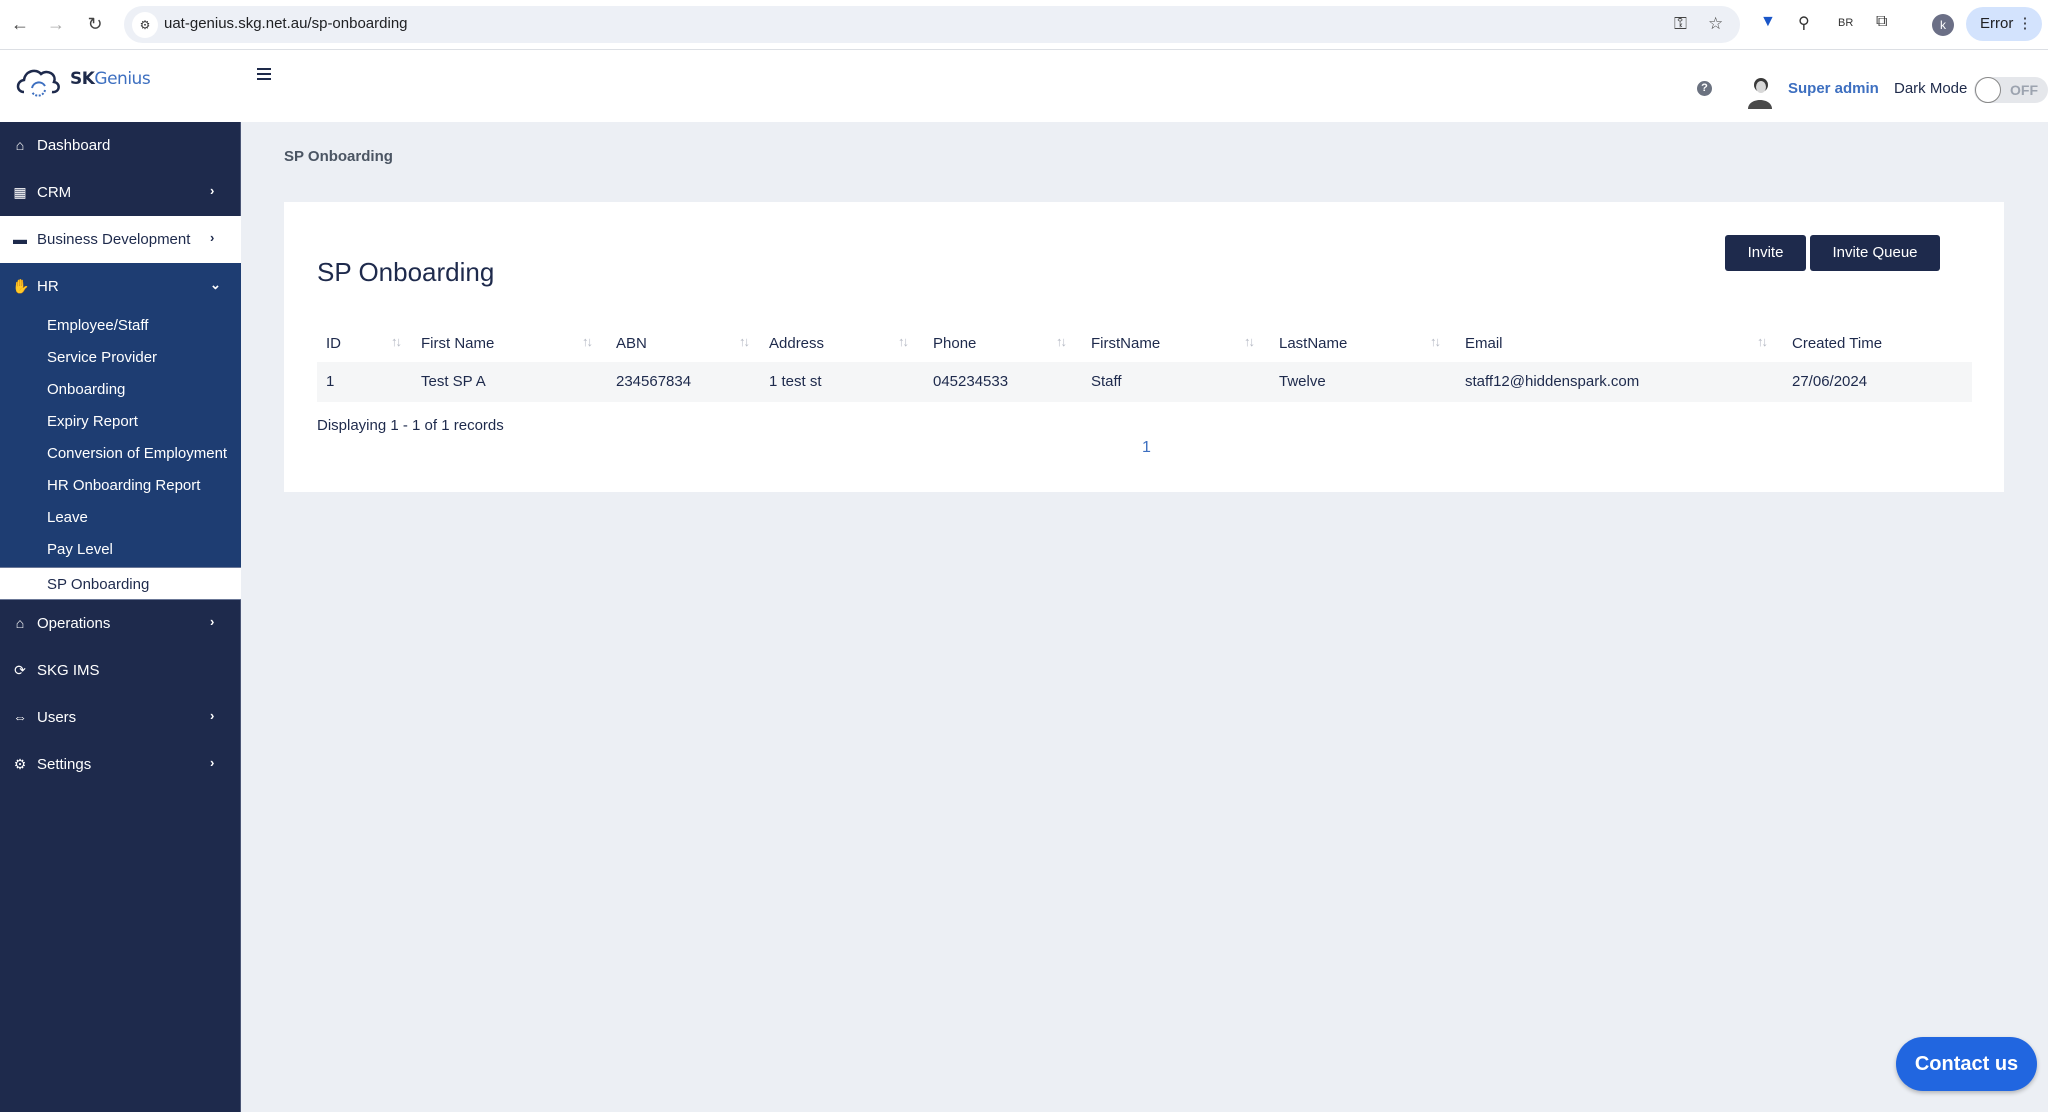  What do you see at coordinates (57, 717) in the screenshot?
I see `sidebar-item-label: Users` at bounding box center [57, 717].